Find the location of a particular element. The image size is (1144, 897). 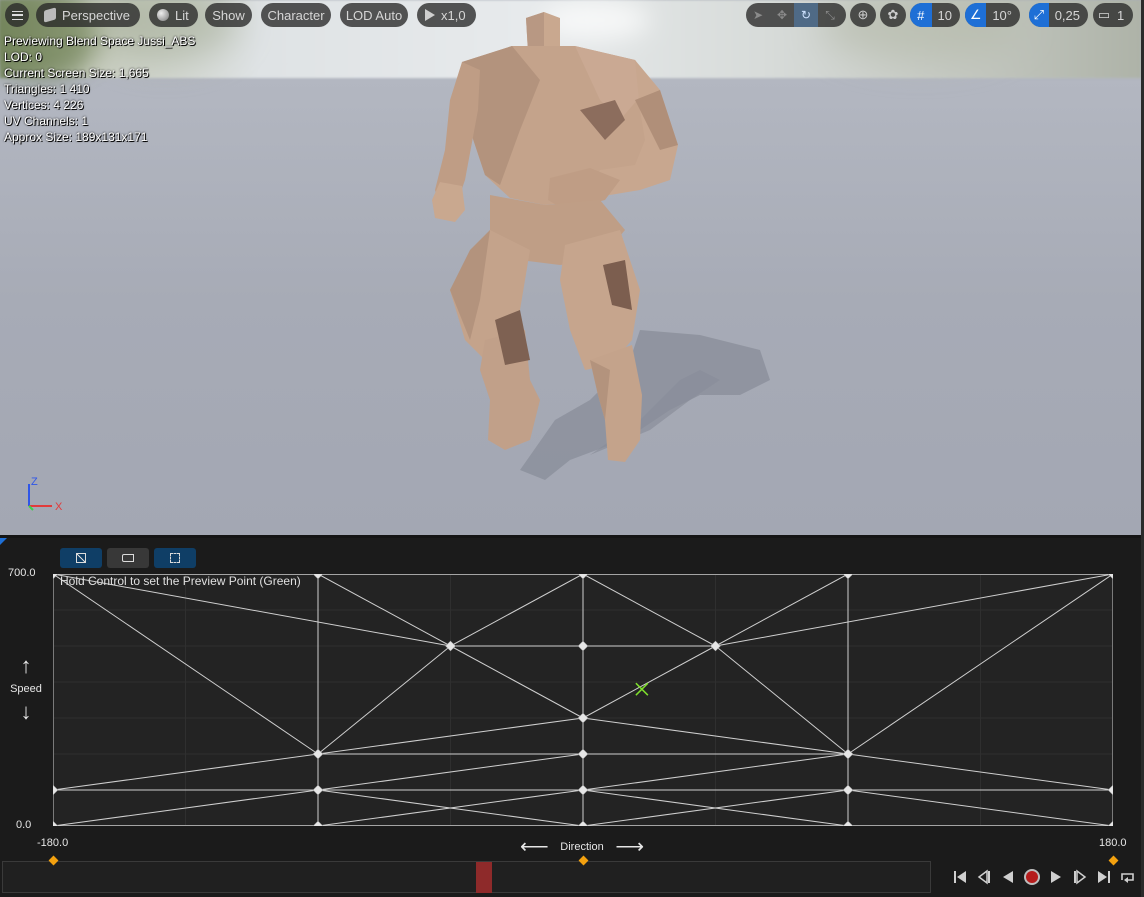

arrow-down-icon: ↓ is located at coordinates (26, 711).